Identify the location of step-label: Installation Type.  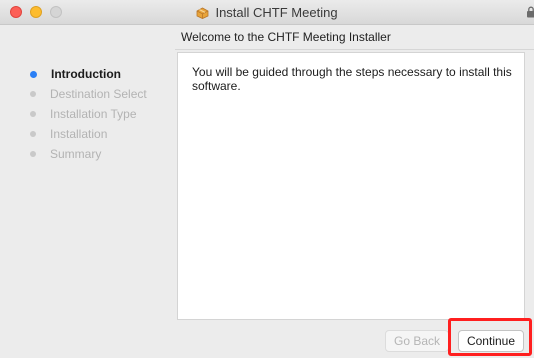
(93, 114).